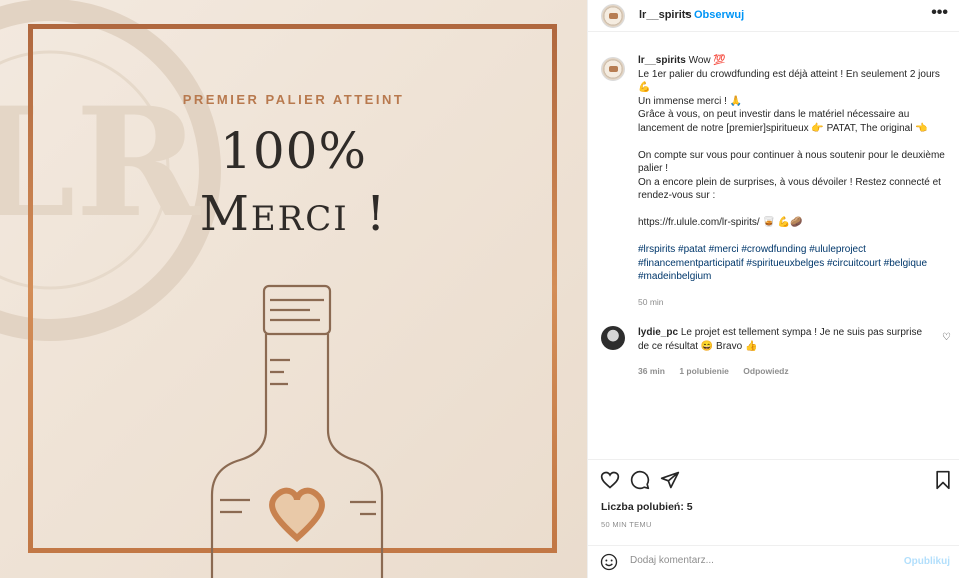 The width and height of the screenshot is (959, 578). I want to click on image-thanks: Merci !, so click(293, 214).